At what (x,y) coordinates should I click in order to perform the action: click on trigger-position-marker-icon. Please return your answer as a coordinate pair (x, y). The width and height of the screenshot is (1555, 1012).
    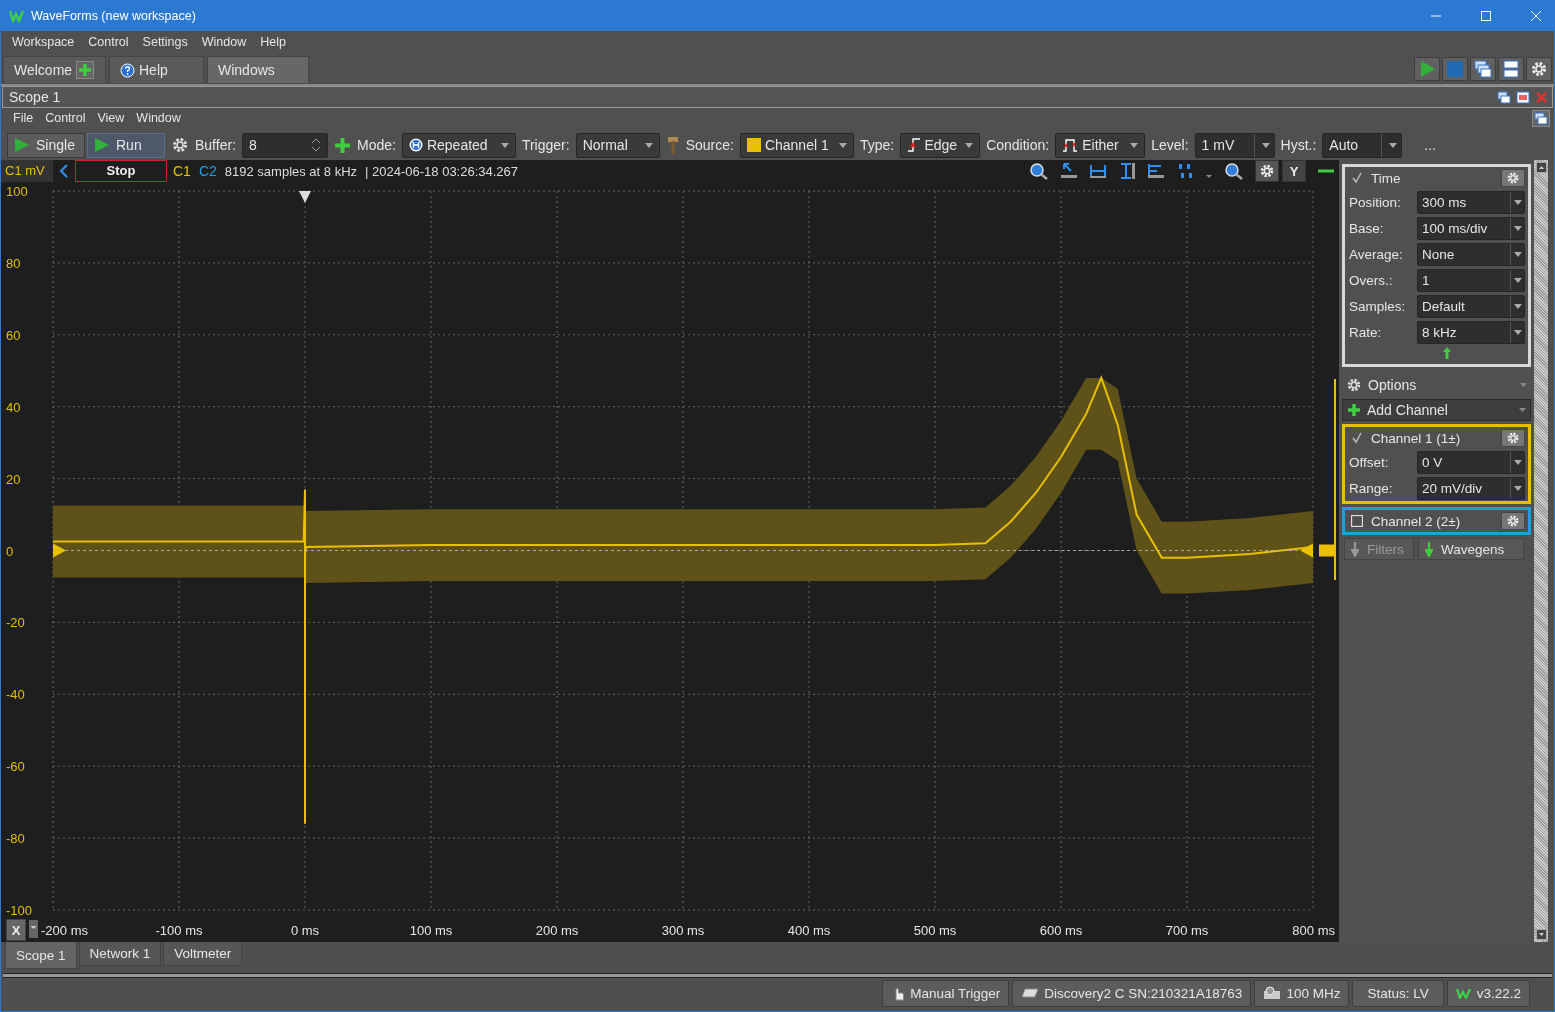
    Looking at the image, I should click on (305, 197).